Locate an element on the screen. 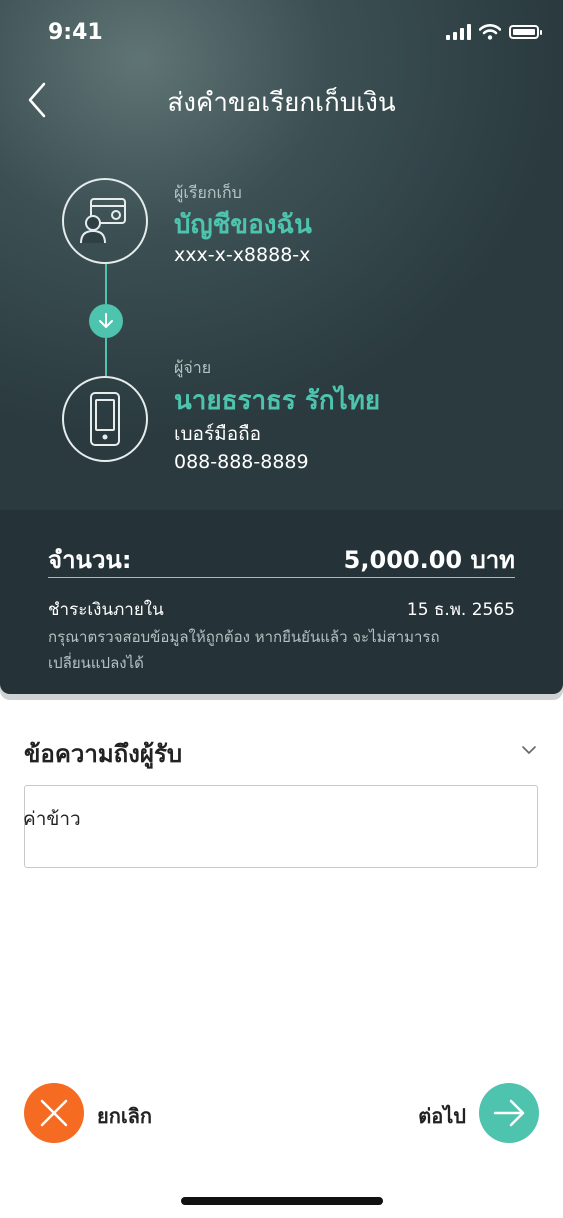 The width and height of the screenshot is (563, 1218). chevron-down-icon is located at coordinates (529, 750).